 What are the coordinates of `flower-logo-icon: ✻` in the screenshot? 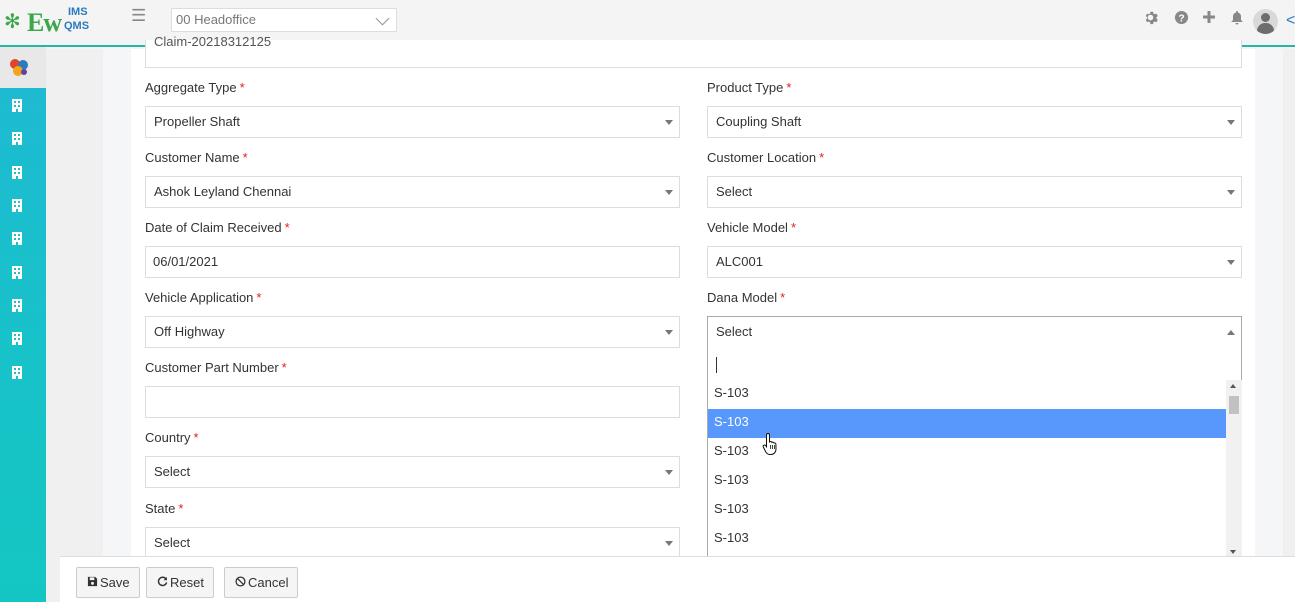 It's located at (12, 22).